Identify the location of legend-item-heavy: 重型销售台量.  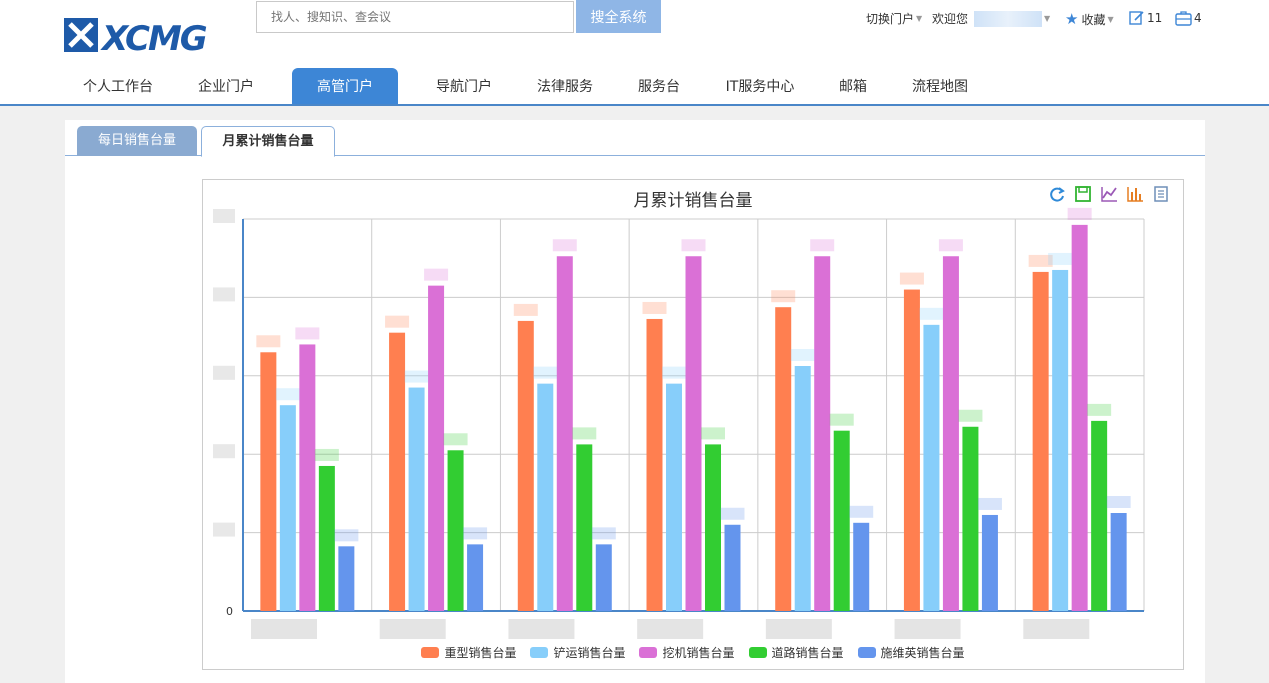
(468, 652).